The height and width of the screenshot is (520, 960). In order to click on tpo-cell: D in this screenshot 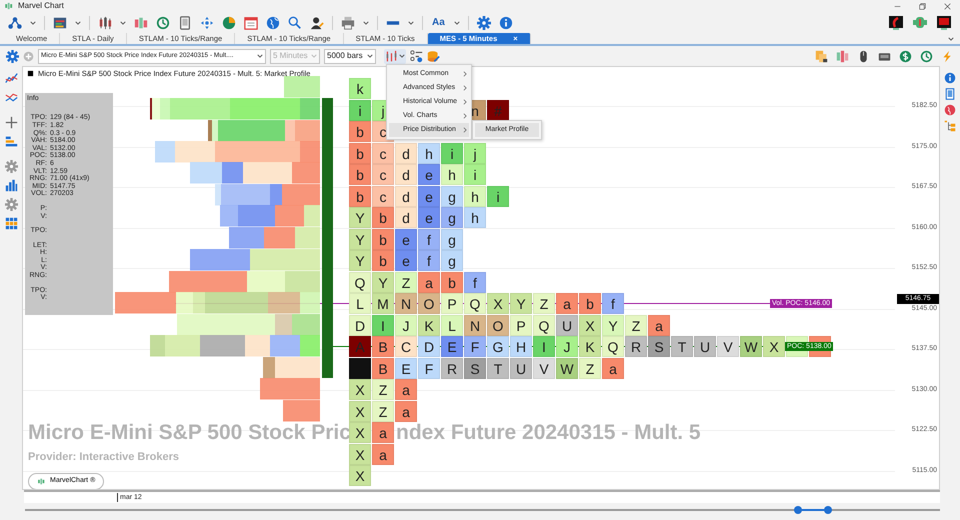, I will do `click(429, 346)`.